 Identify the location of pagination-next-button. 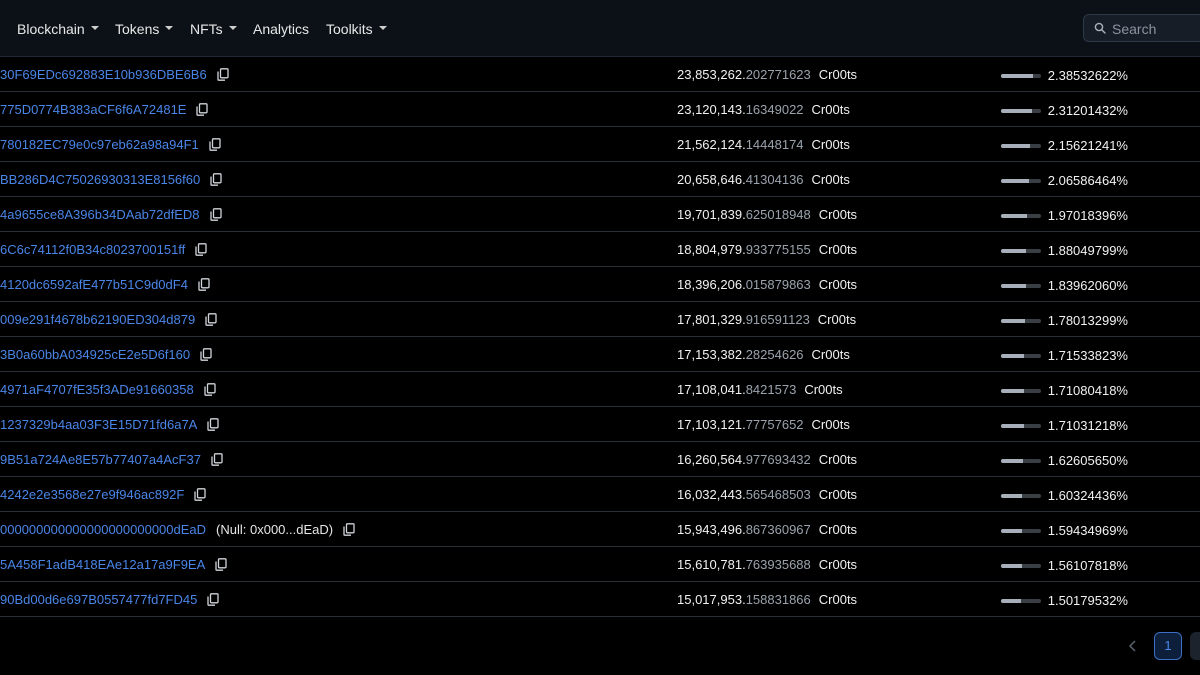
(1195, 646).